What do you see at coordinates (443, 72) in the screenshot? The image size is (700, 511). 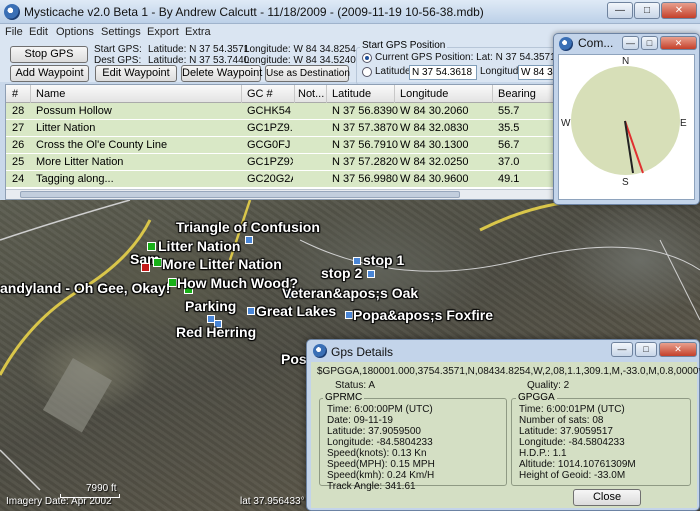 I see `latitude-input: N 37 54.3618` at bounding box center [443, 72].